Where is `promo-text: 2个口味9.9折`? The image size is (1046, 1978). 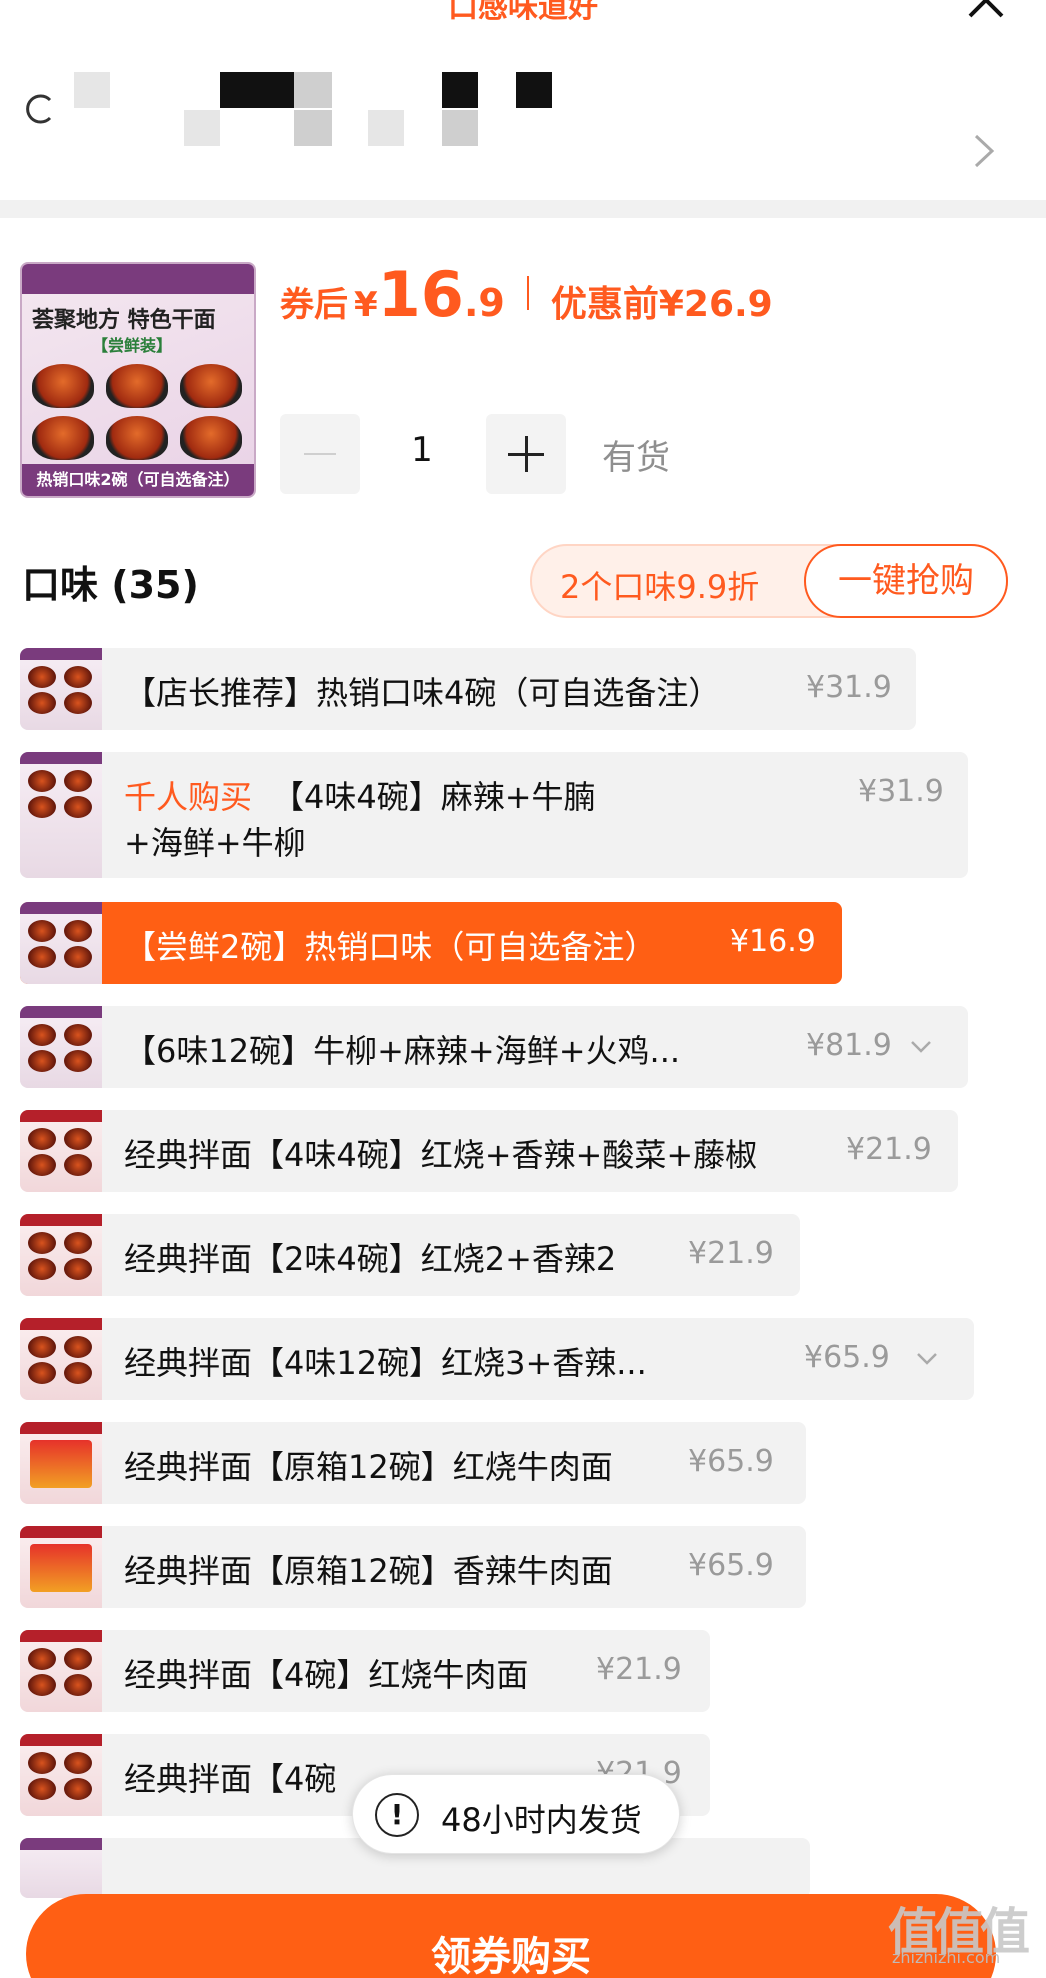 promo-text: 2个口味9.9折 is located at coordinates (660, 587).